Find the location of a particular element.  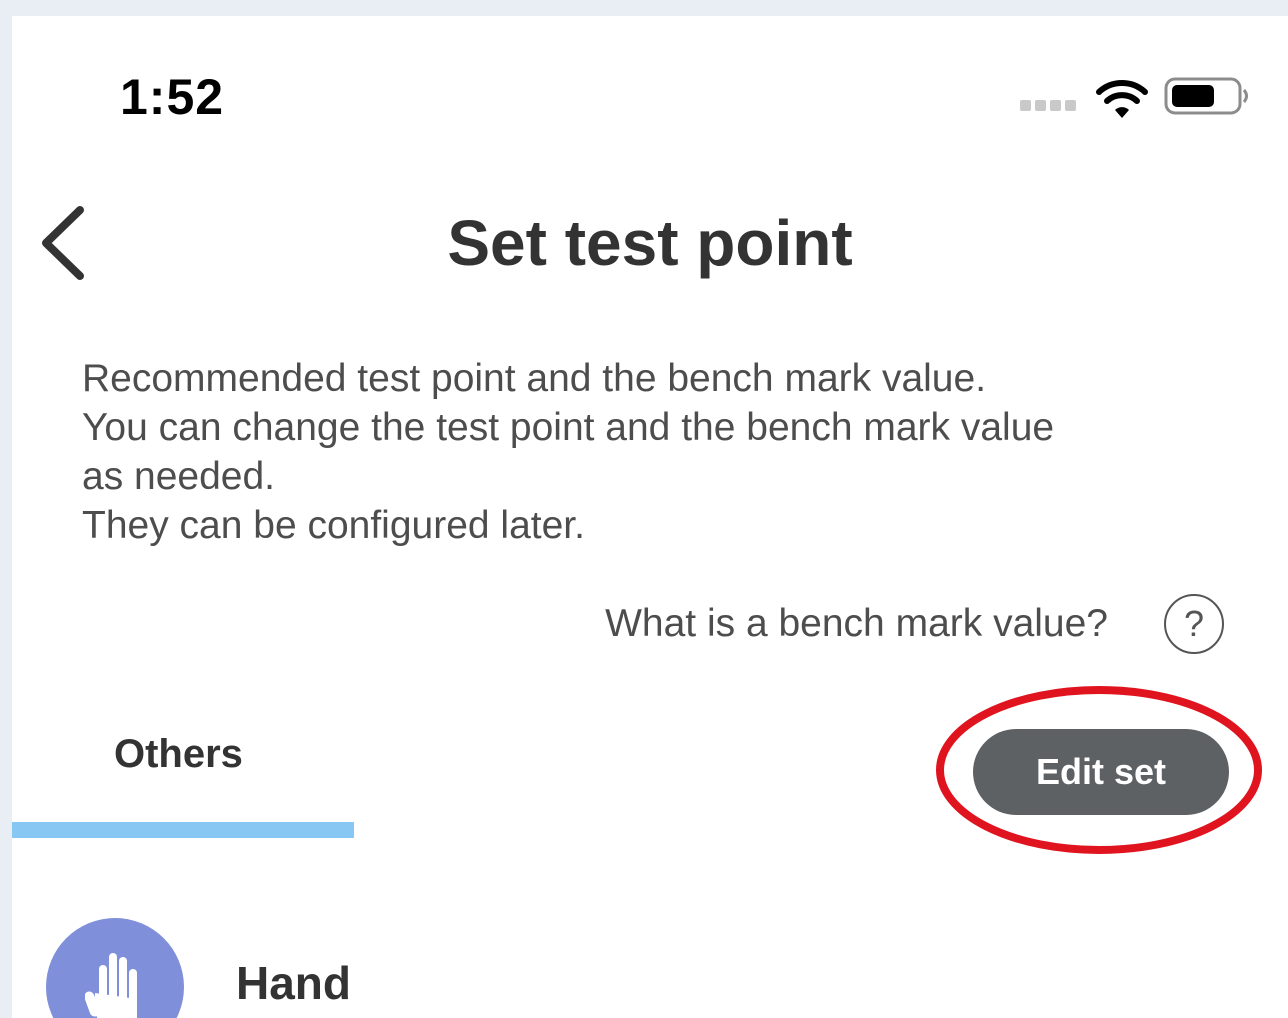

description-line: They can be configured later. is located at coordinates (333, 525).